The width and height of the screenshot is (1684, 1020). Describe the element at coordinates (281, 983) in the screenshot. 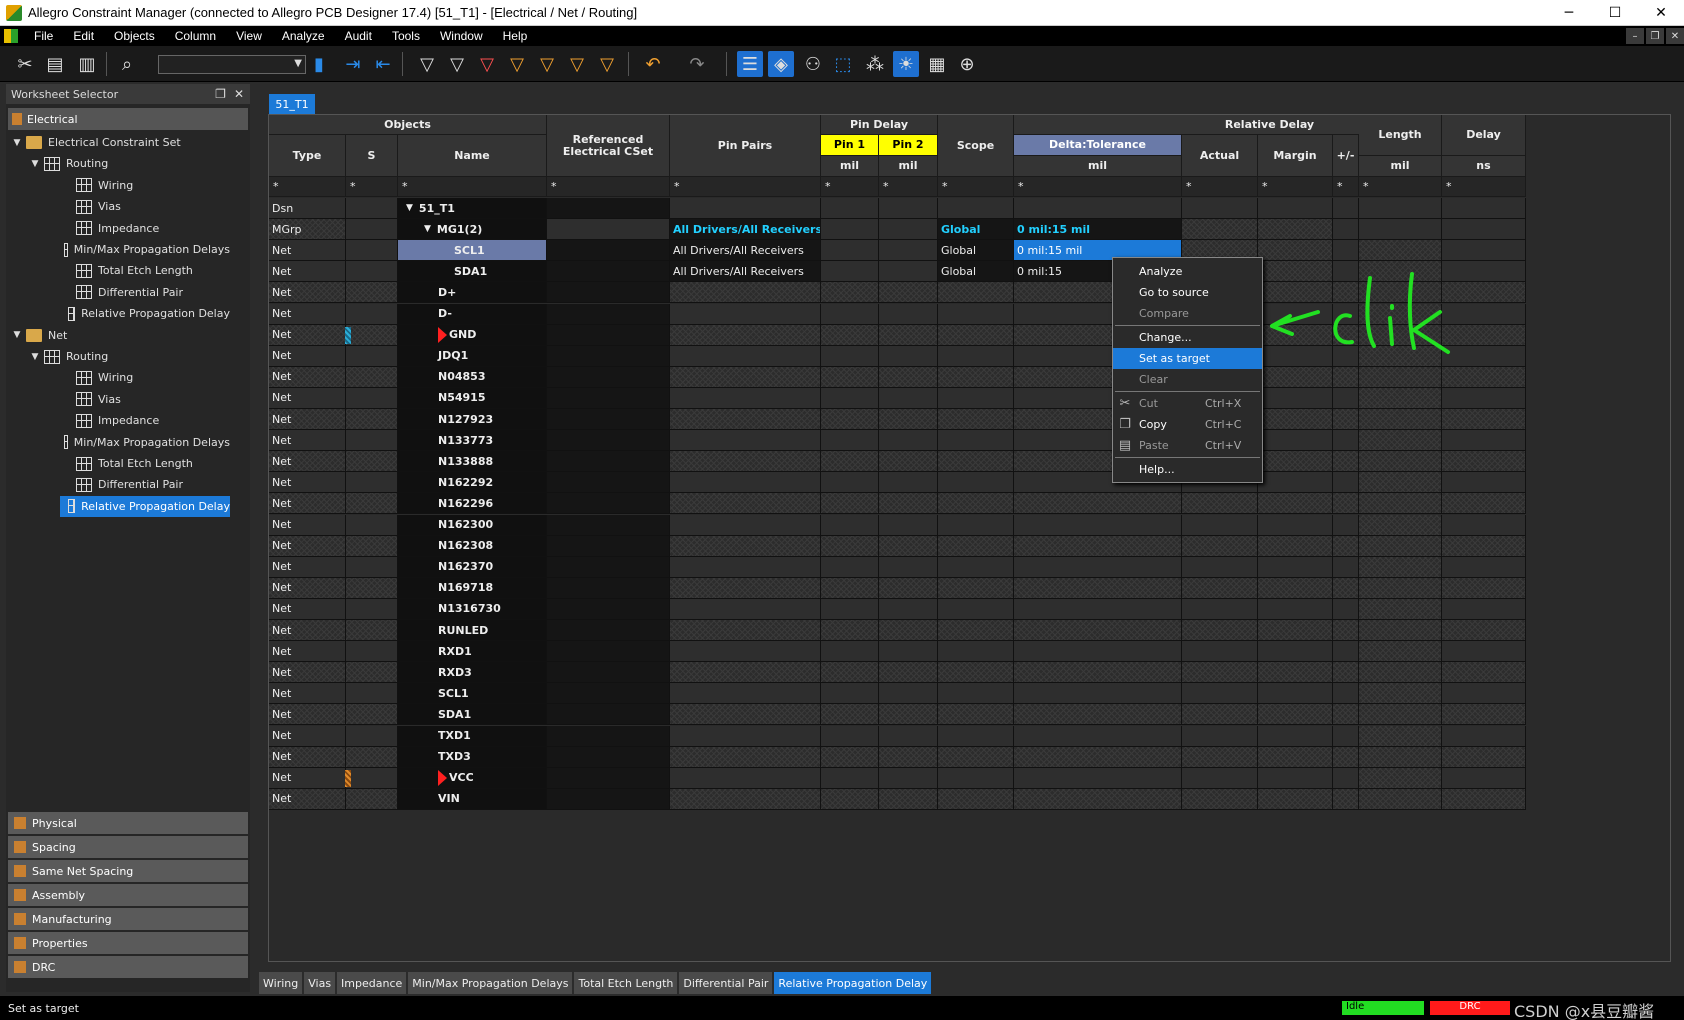

I see `tab-wiring: Wiring` at that location.